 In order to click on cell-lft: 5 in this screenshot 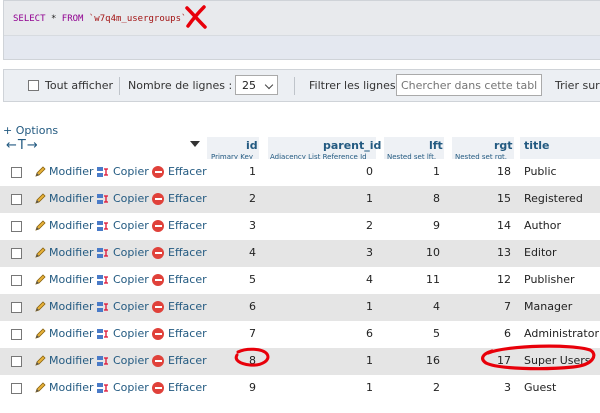, I will do `click(436, 333)`.